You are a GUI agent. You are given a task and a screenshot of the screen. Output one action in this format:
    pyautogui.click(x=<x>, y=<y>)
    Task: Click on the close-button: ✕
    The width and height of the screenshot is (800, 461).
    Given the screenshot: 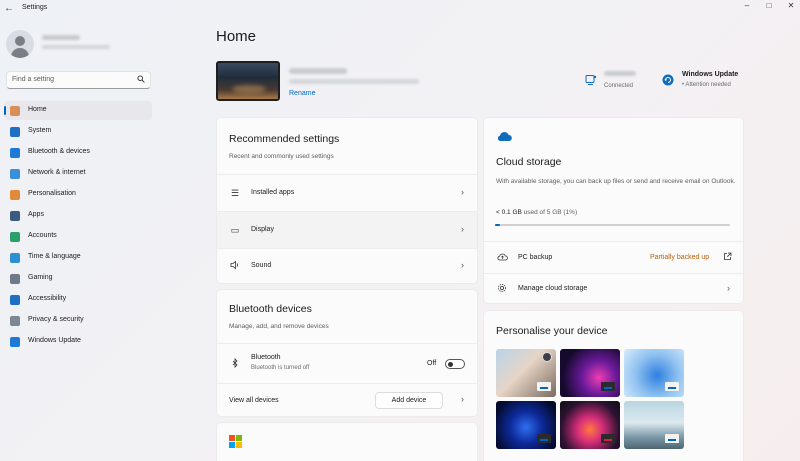 What is the action you would take?
    pyautogui.click(x=791, y=7)
    